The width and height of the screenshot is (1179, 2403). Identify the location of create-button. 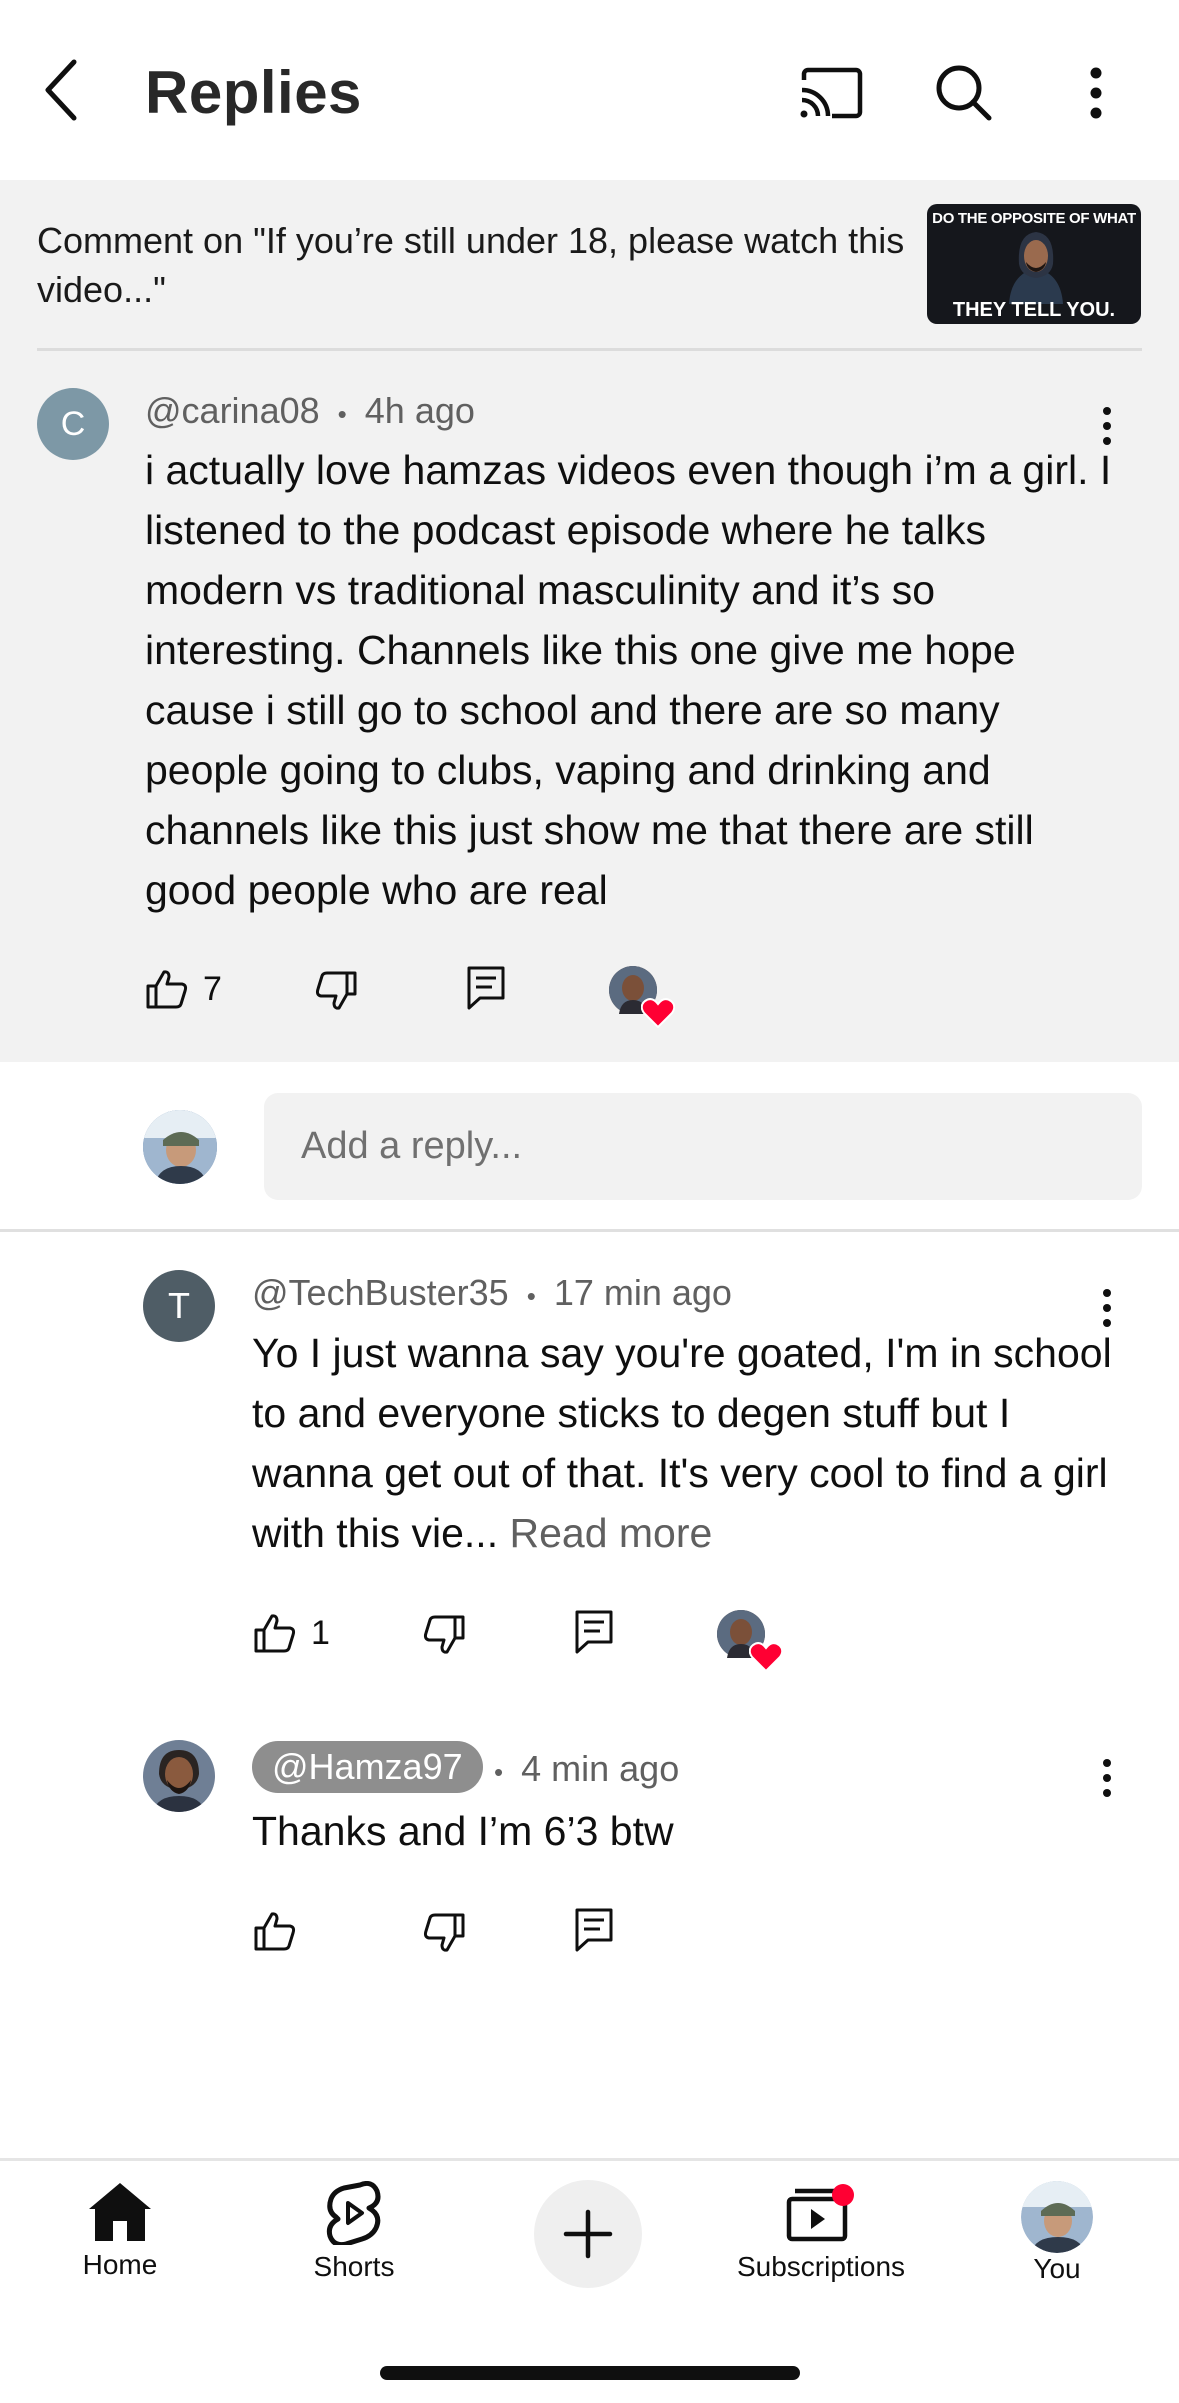
(588, 2234).